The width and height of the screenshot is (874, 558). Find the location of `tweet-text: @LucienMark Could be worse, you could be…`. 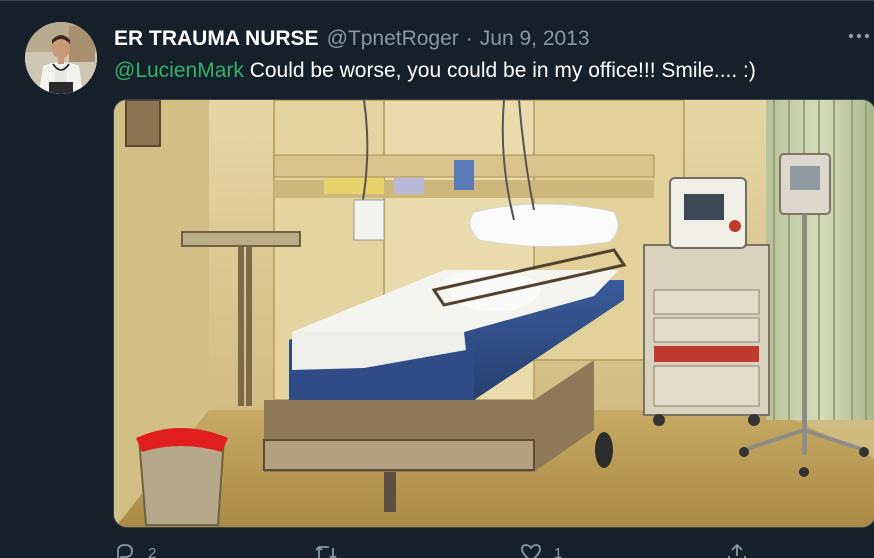

tweet-text: @LucienMark Could be worse, you could be… is located at coordinates (435, 71).